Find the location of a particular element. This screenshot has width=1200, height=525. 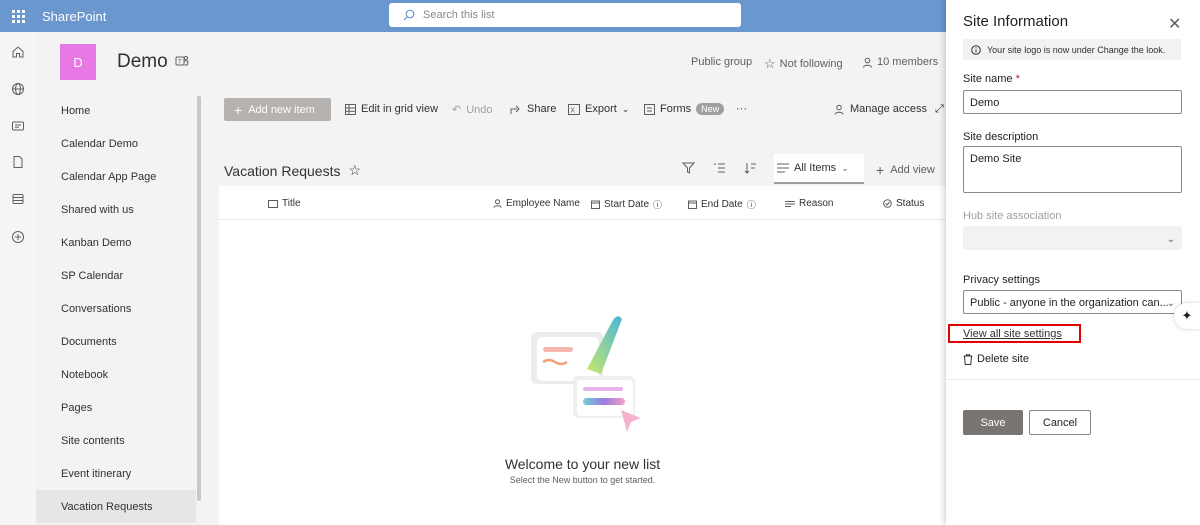

column-end-date-label: End Date is located at coordinates (722, 204).